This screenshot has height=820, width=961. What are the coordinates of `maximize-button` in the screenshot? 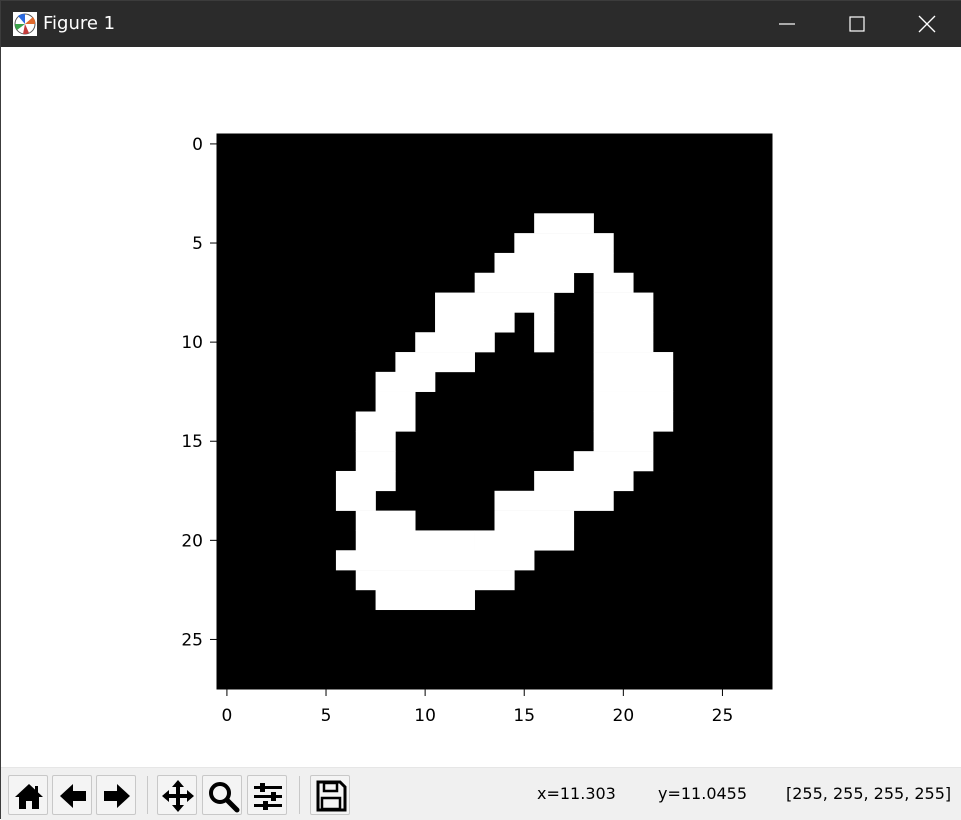 It's located at (857, 24).